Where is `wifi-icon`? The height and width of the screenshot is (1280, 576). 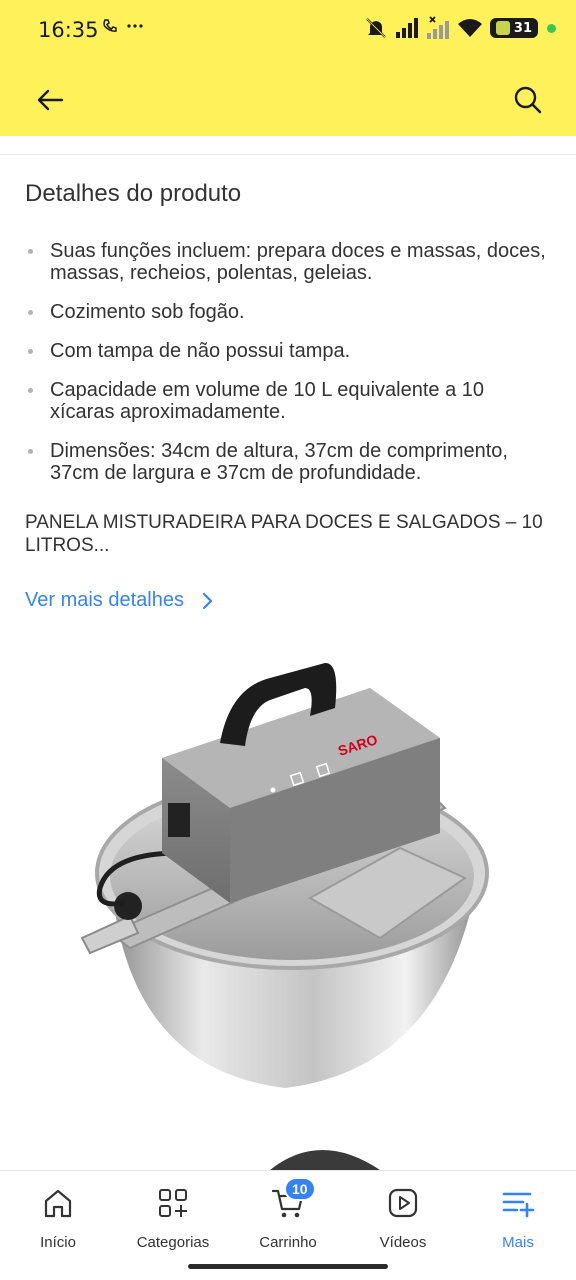
wifi-icon is located at coordinates (469, 28).